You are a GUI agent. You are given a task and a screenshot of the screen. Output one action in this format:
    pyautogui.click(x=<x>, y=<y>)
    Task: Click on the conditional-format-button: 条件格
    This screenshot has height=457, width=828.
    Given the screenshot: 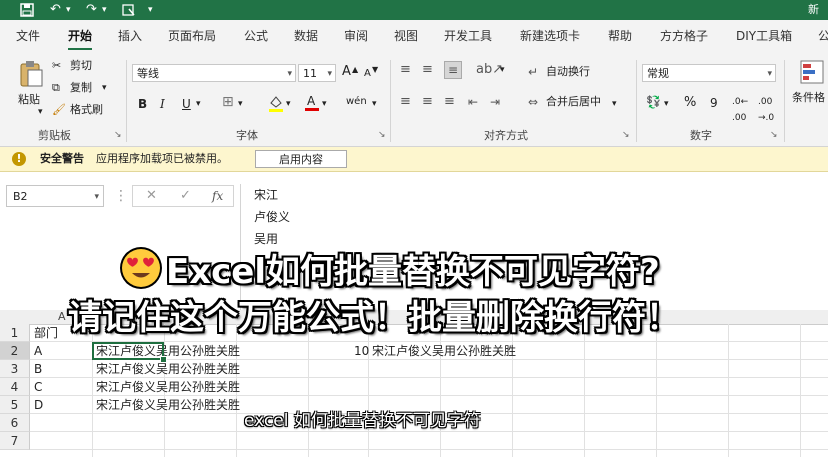 What is the action you would take?
    pyautogui.click(x=808, y=98)
    